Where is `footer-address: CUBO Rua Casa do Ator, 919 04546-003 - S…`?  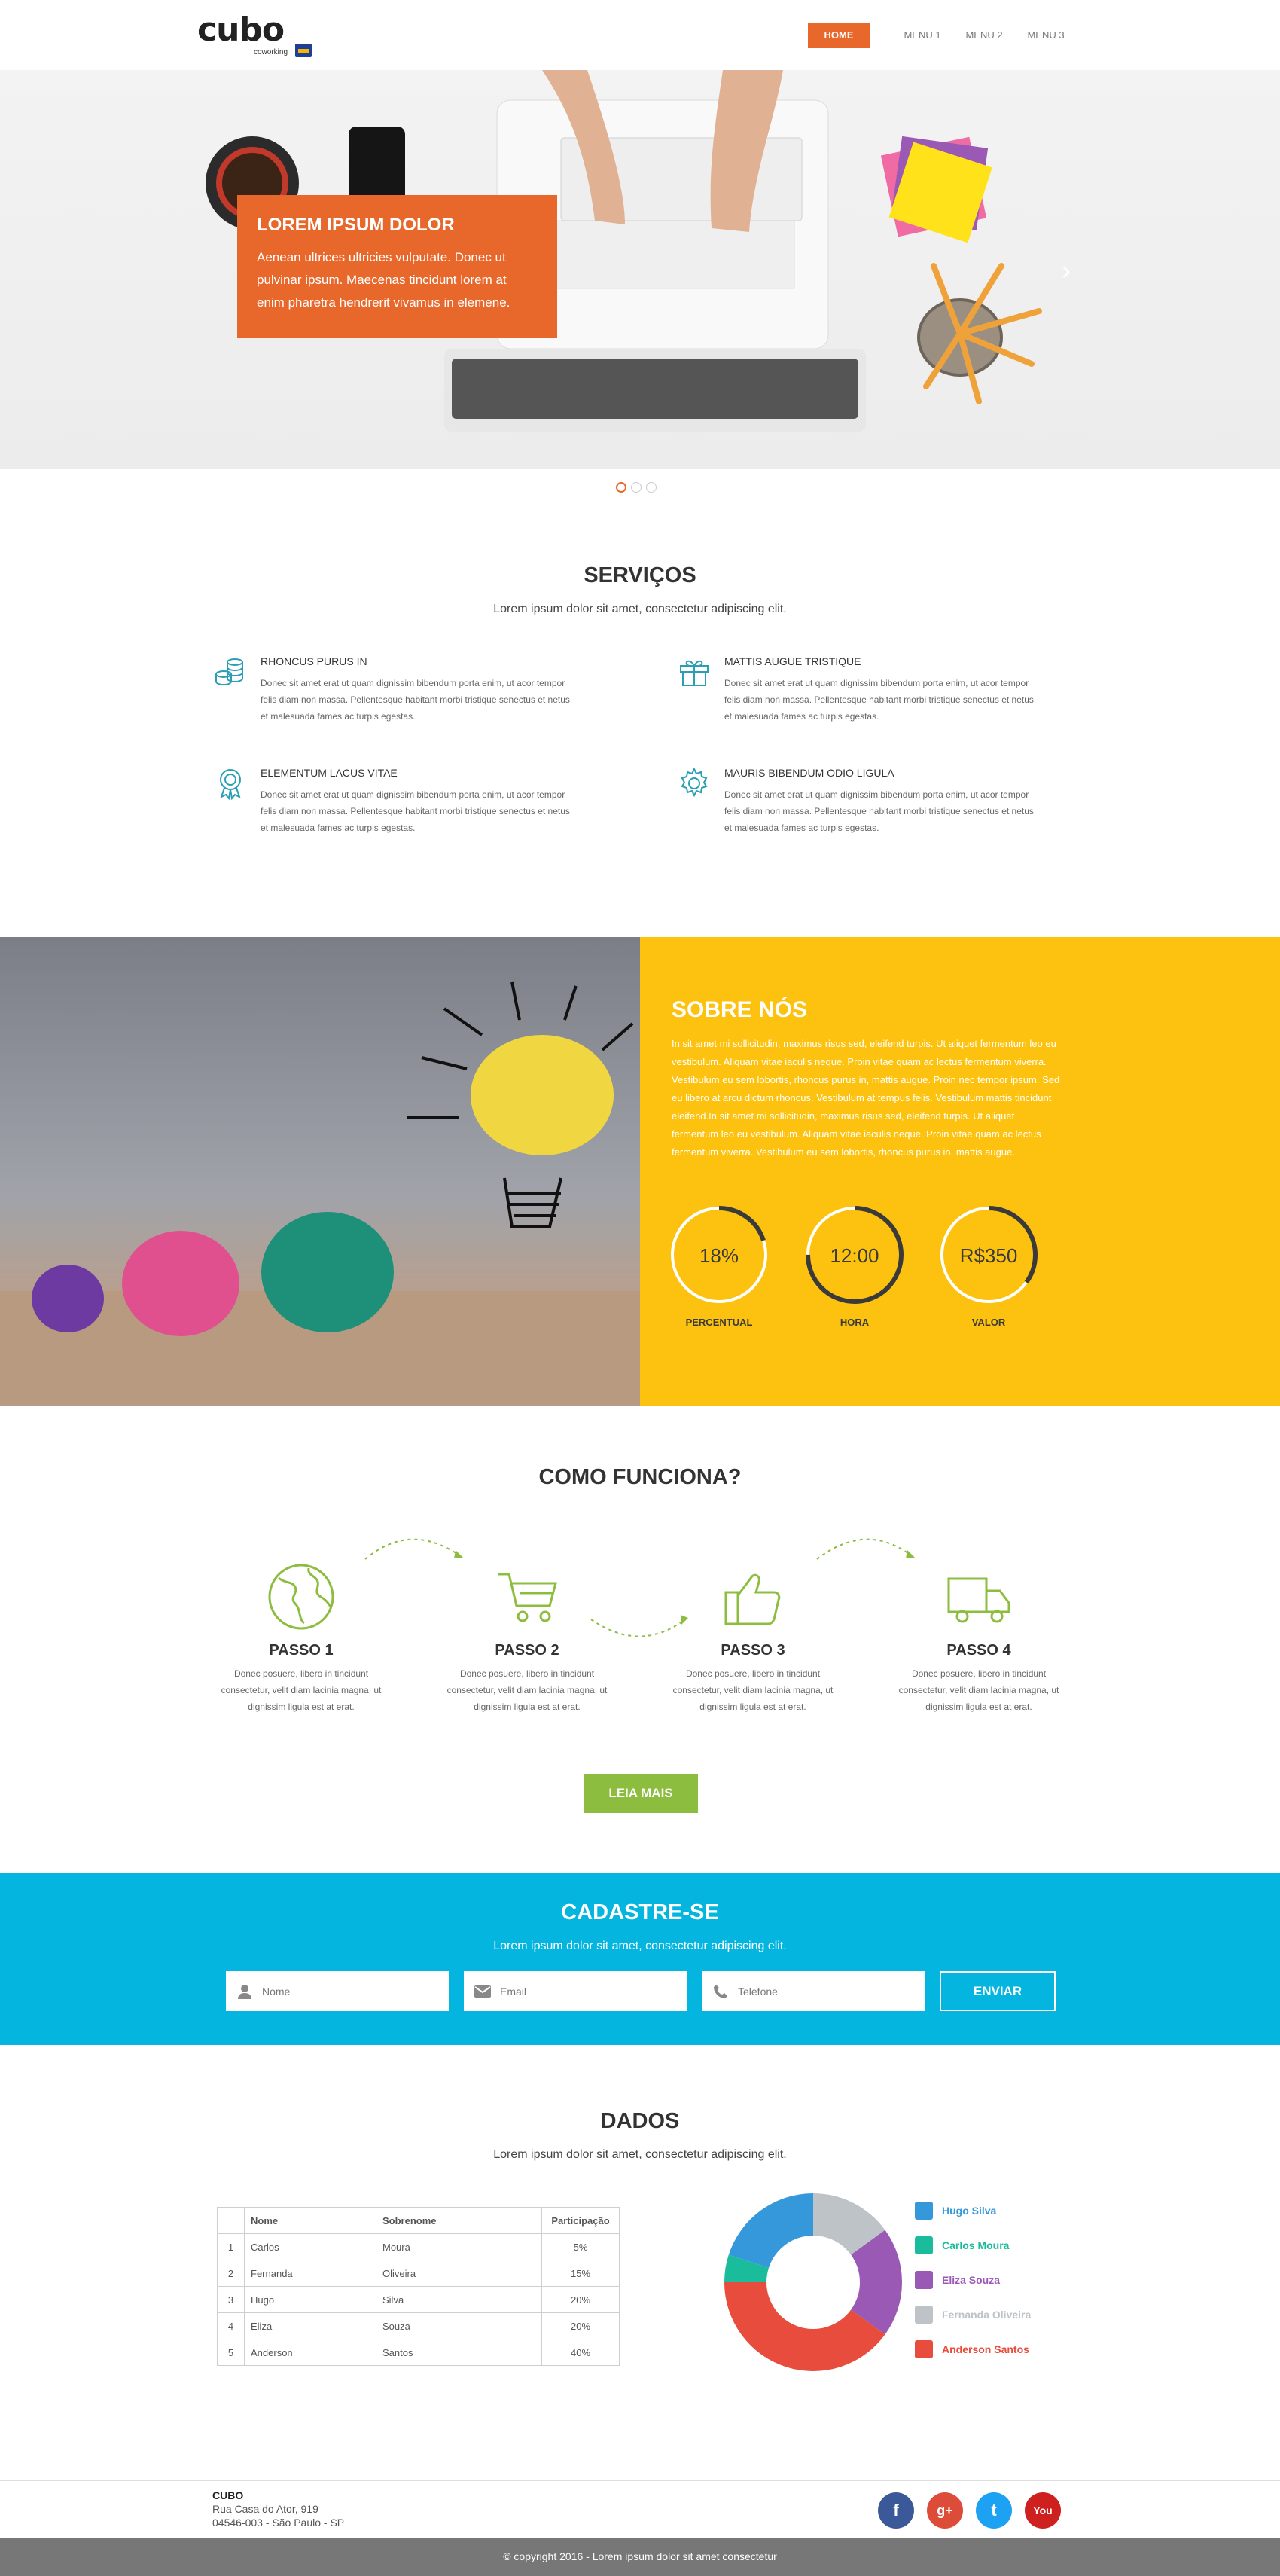
footer-address: CUBO Rua Casa do Ator, 919 04546-003 - S… is located at coordinates (278, 2509).